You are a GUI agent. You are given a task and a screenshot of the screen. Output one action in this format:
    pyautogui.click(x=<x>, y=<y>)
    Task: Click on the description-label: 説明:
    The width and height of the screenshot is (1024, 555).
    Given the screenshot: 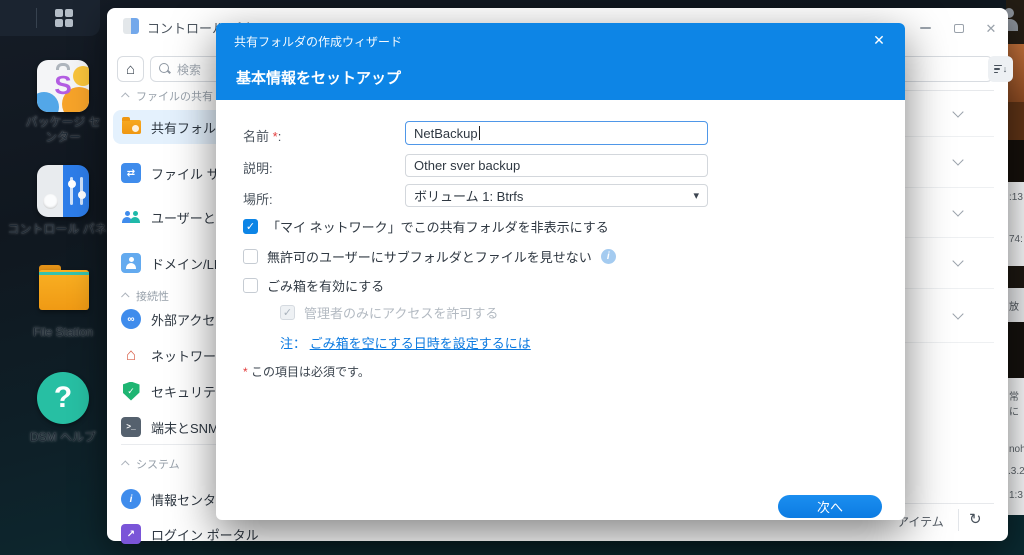 What is the action you would take?
    pyautogui.click(x=258, y=168)
    